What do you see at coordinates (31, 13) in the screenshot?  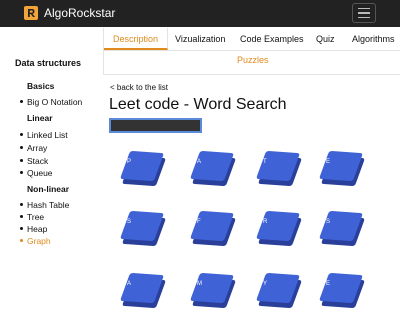 I see `algorockstar-logo-icon` at bounding box center [31, 13].